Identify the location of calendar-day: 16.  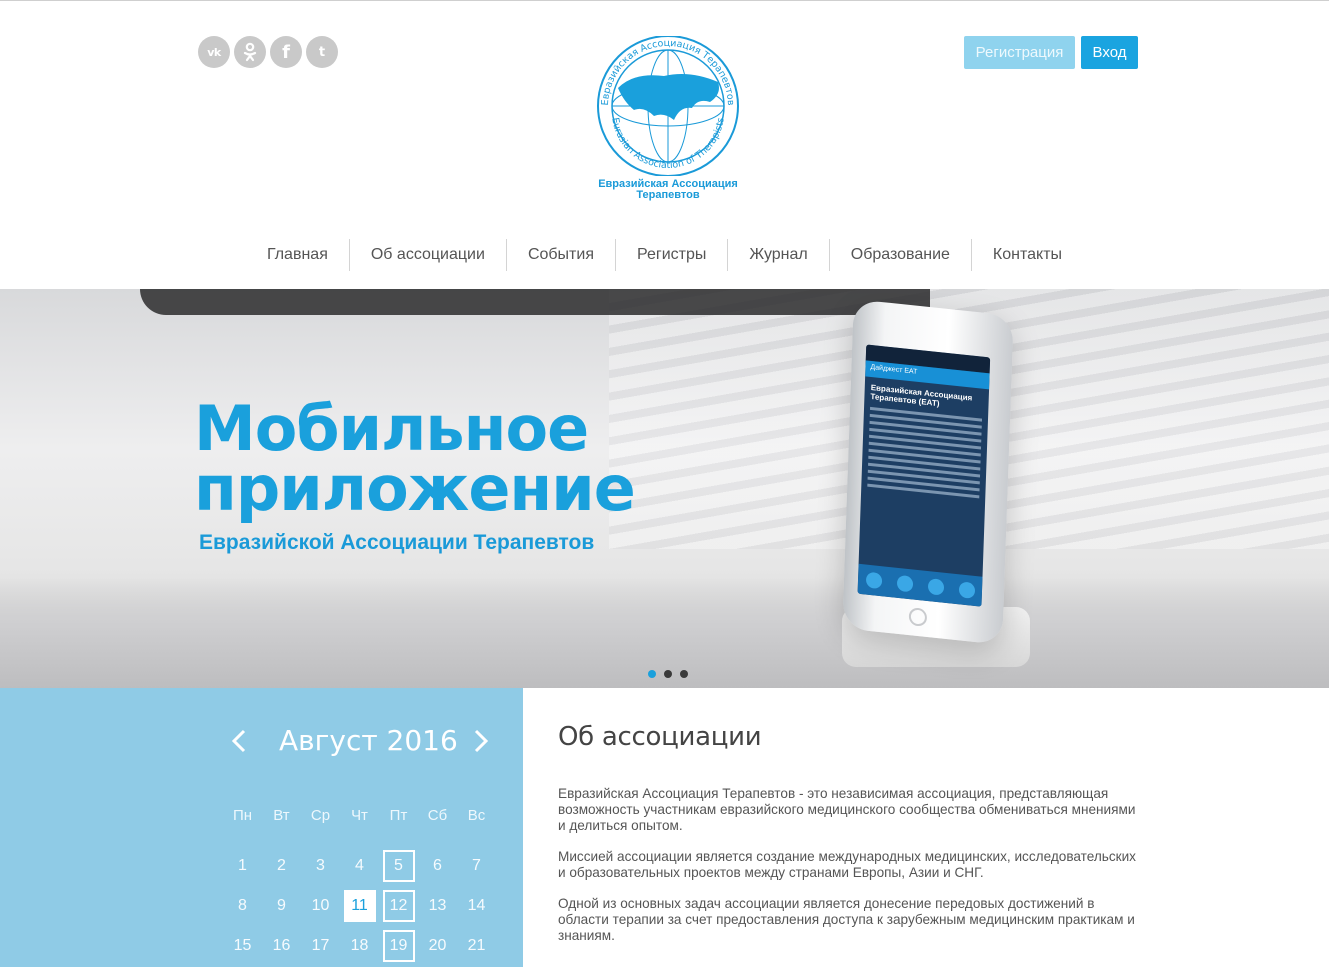
(281, 946).